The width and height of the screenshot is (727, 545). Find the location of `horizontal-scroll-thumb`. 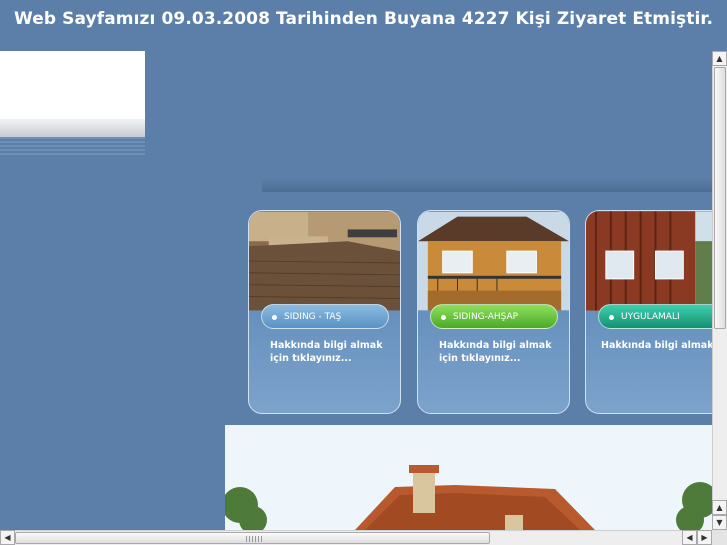

horizontal-scroll-thumb is located at coordinates (252, 538).